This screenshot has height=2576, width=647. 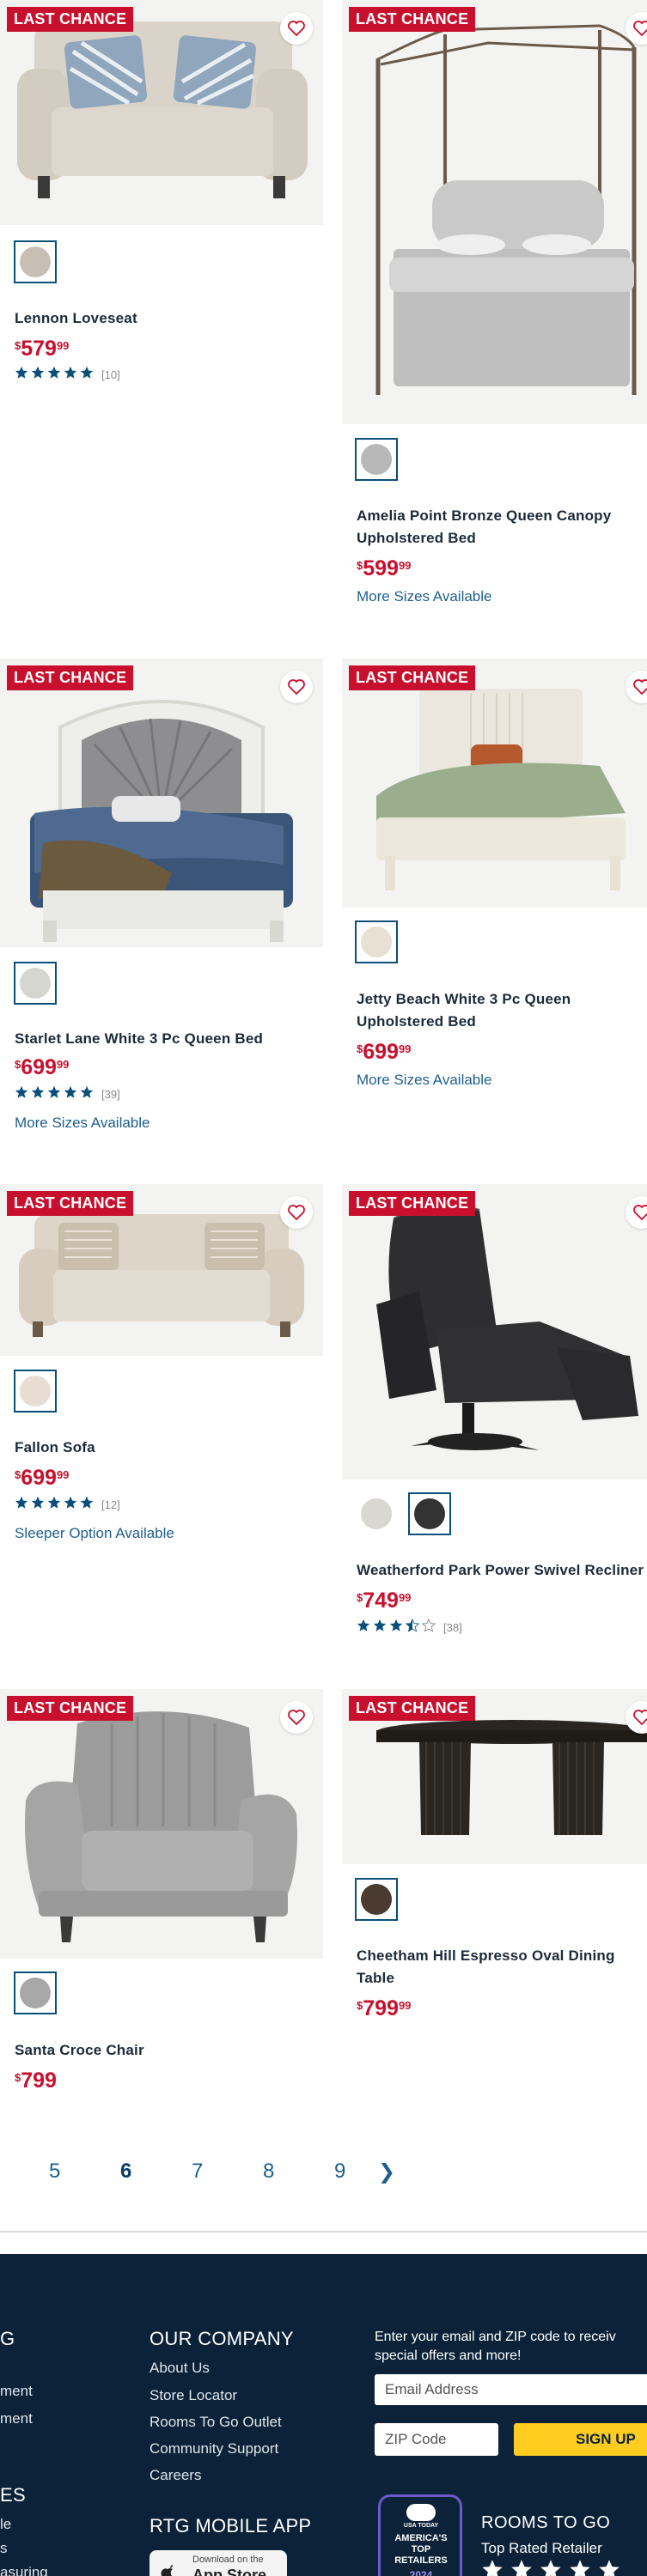 What do you see at coordinates (111, 1504) in the screenshot?
I see `review-count: [12]` at bounding box center [111, 1504].